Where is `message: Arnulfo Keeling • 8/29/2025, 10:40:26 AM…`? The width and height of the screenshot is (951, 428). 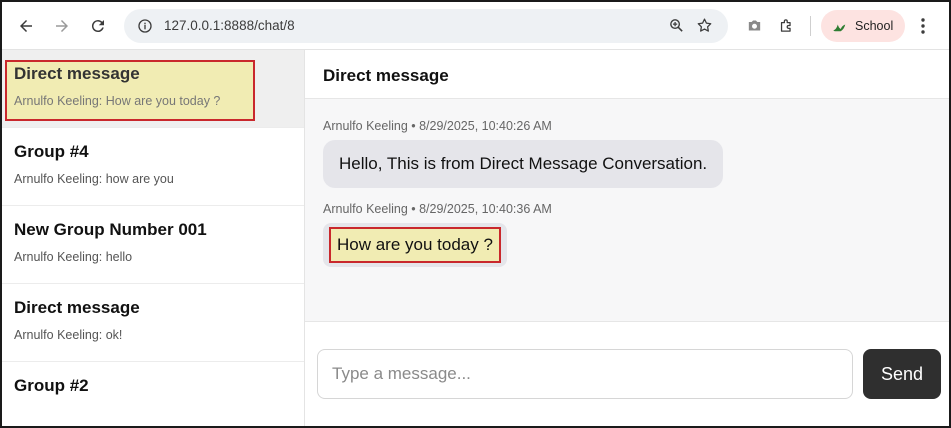
message: Arnulfo Keeling • 8/29/2025, 10:40:26 AM… is located at coordinates (627, 153).